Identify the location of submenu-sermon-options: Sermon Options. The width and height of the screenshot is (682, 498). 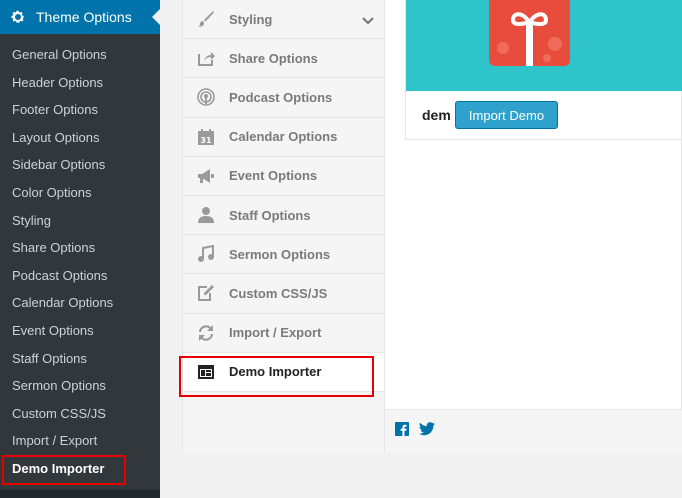
(80, 386).